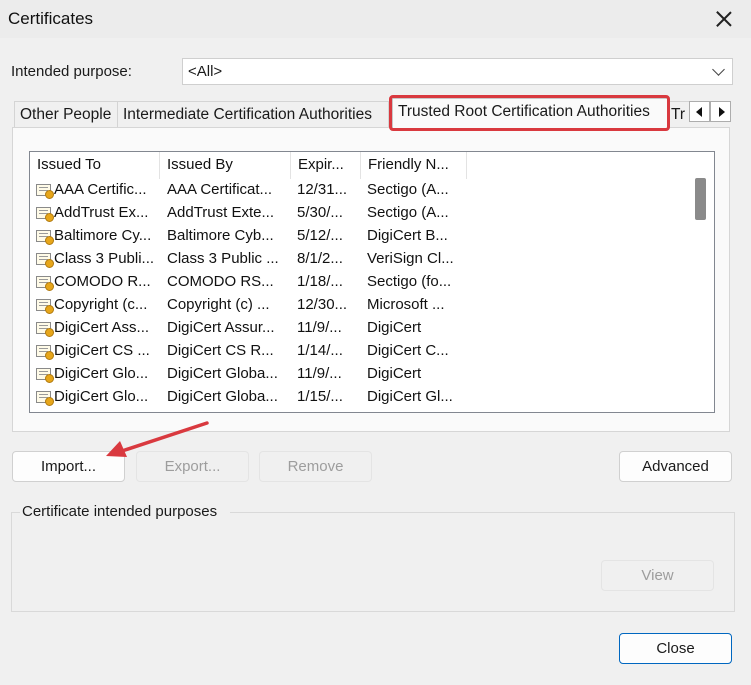  Describe the element at coordinates (71, 71) in the screenshot. I see `intended-purpose-label: Intended purpose:` at that location.